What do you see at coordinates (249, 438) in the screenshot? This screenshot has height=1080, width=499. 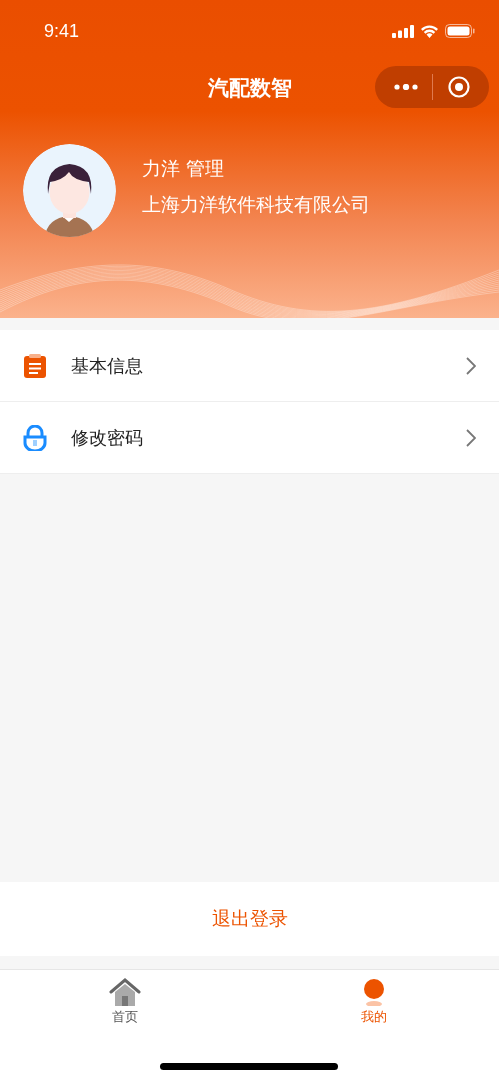 I see `menu-item: 修改密码` at bounding box center [249, 438].